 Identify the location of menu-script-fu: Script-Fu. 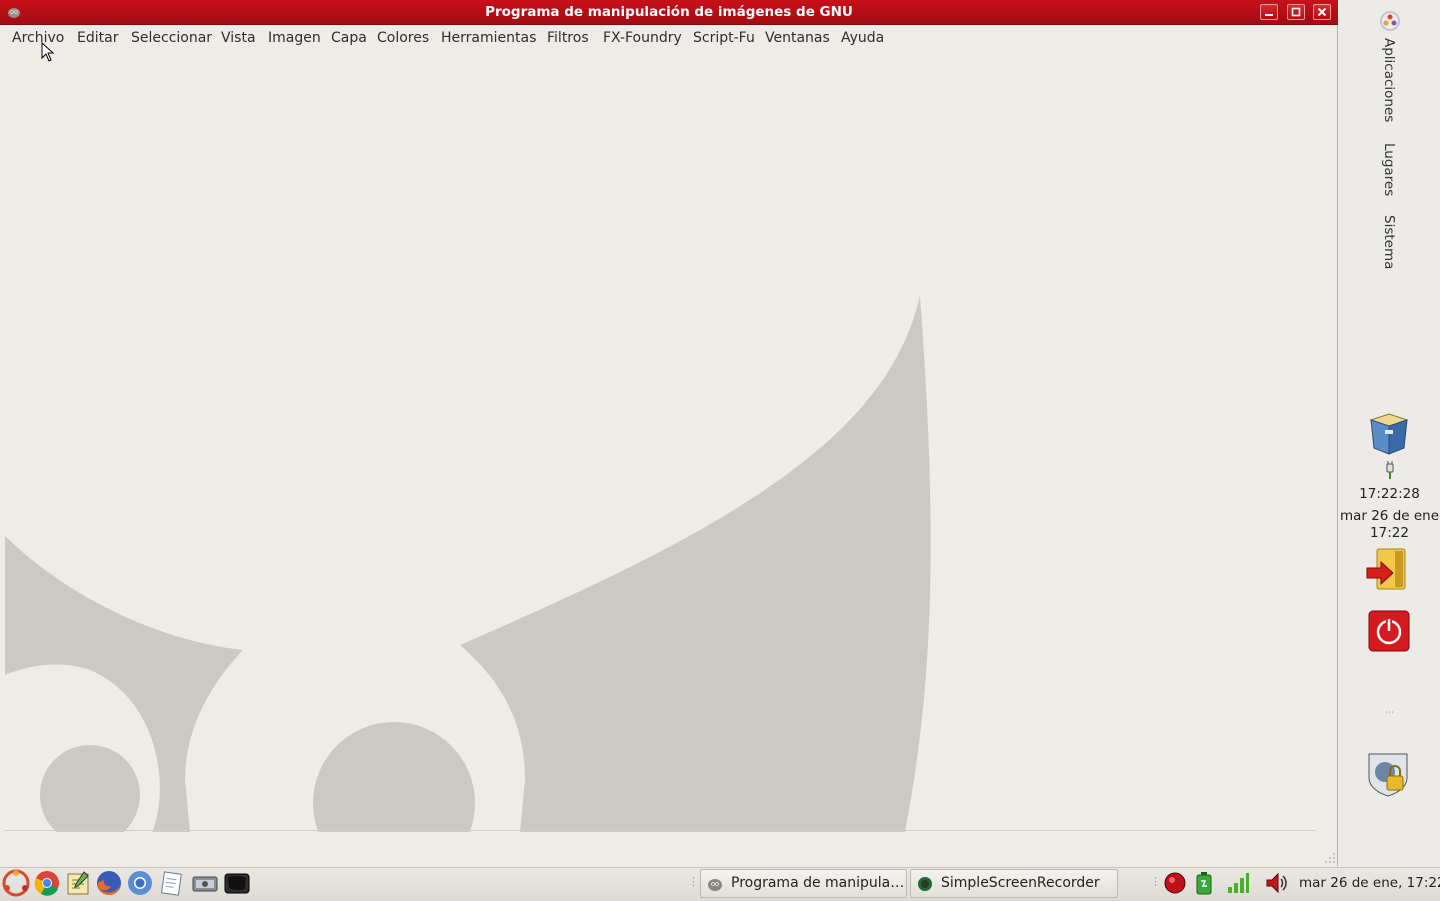
(724, 38).